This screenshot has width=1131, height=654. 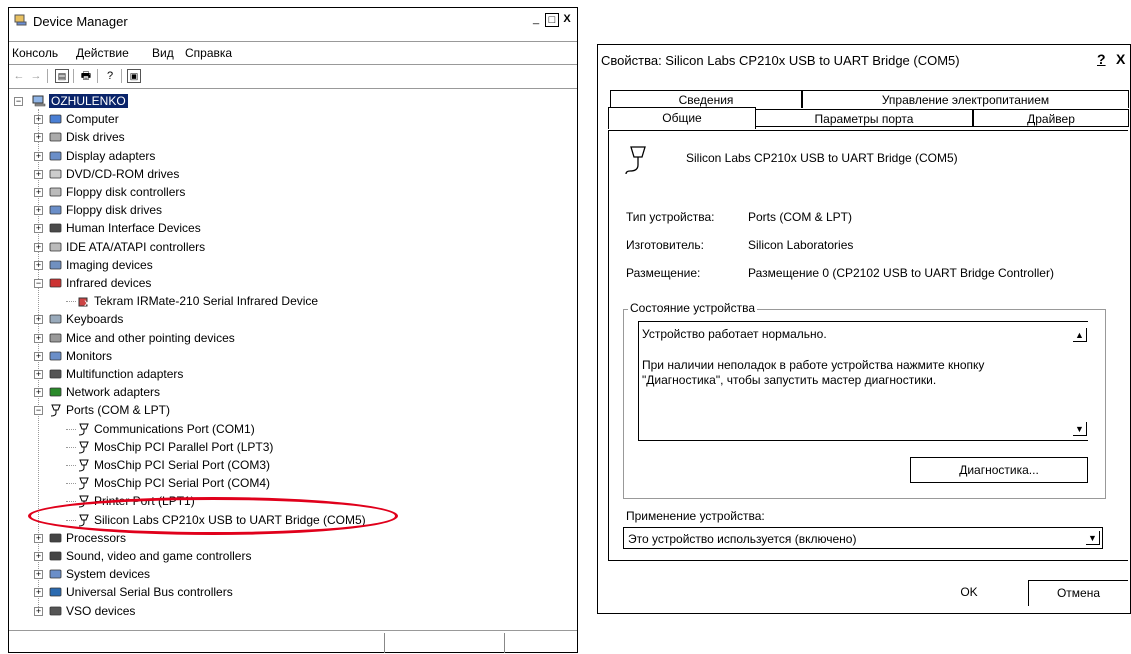 What do you see at coordinates (123, 173) in the screenshot?
I see `tree-item-label: DVD/CD-ROM drives` at bounding box center [123, 173].